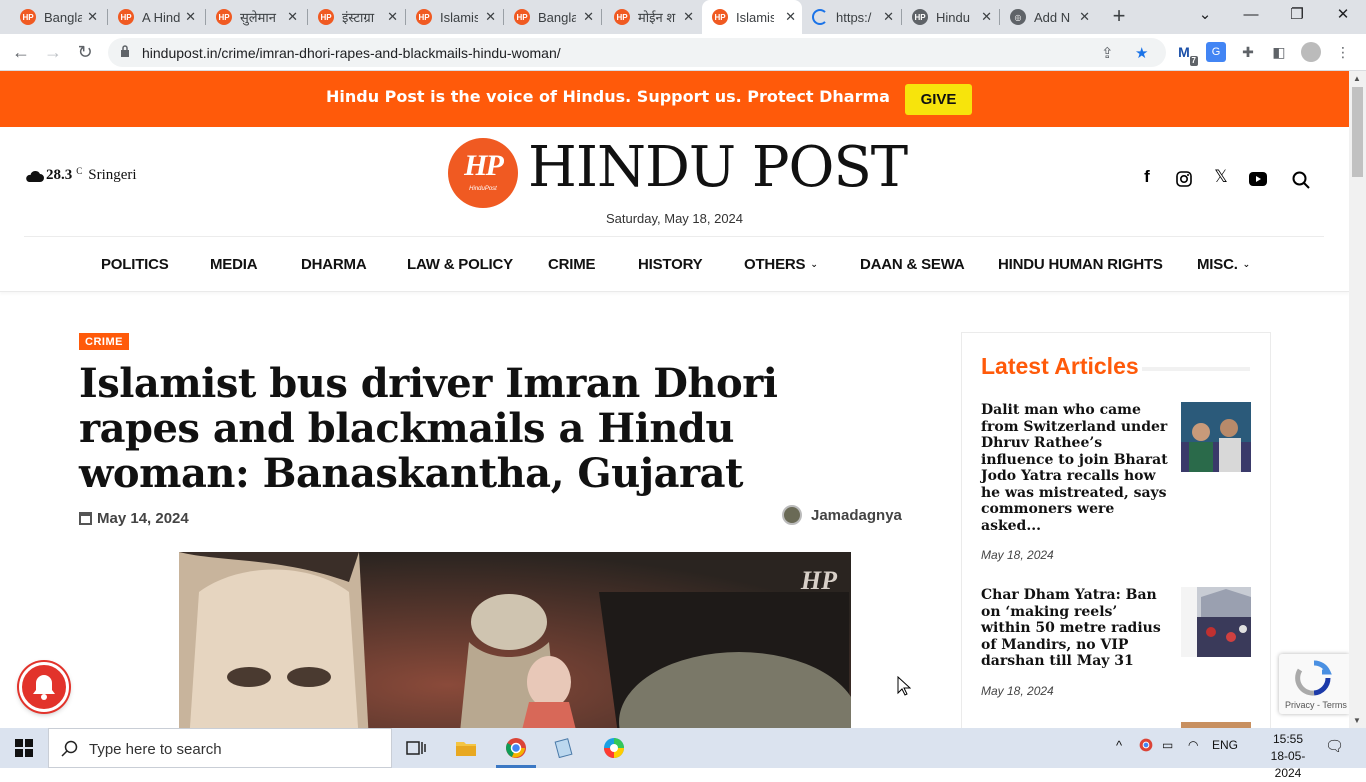 The width and height of the screenshot is (1366, 782). I want to click on browser-tab: HP A Hind ✕, so click(155, 17).